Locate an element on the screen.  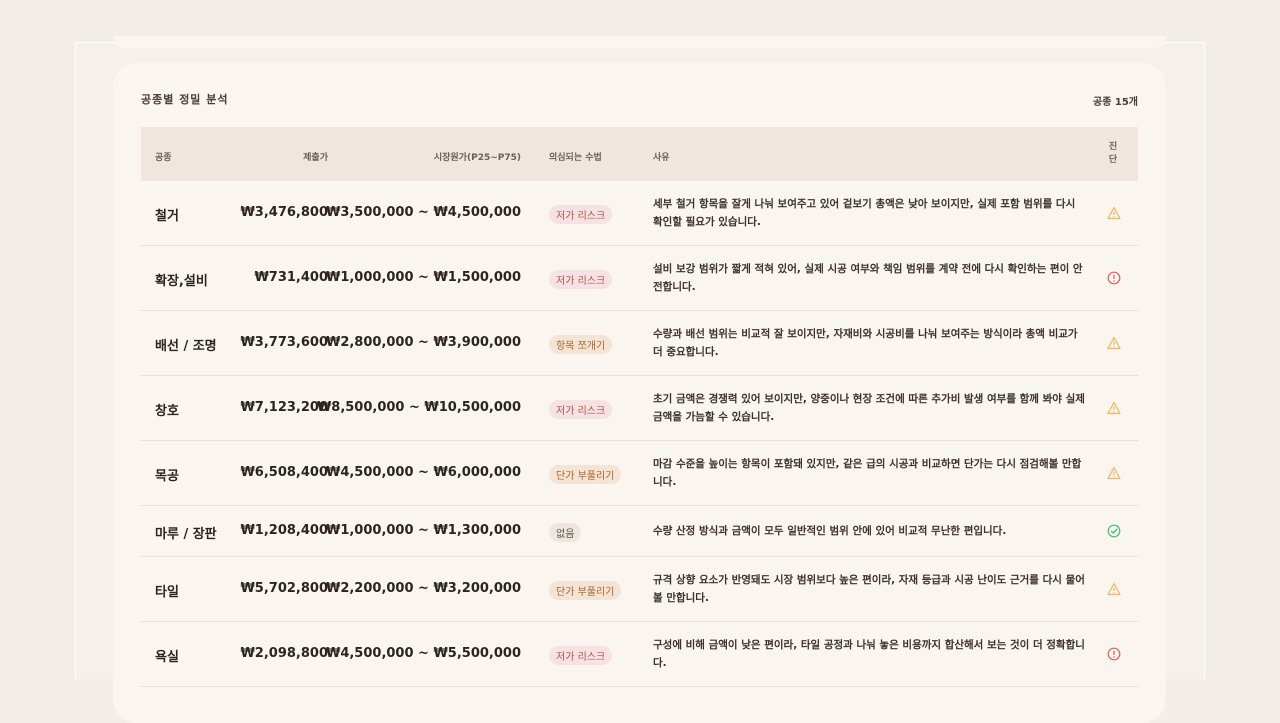
submitted-price: ₩7,123,200 is located at coordinates (284, 407).